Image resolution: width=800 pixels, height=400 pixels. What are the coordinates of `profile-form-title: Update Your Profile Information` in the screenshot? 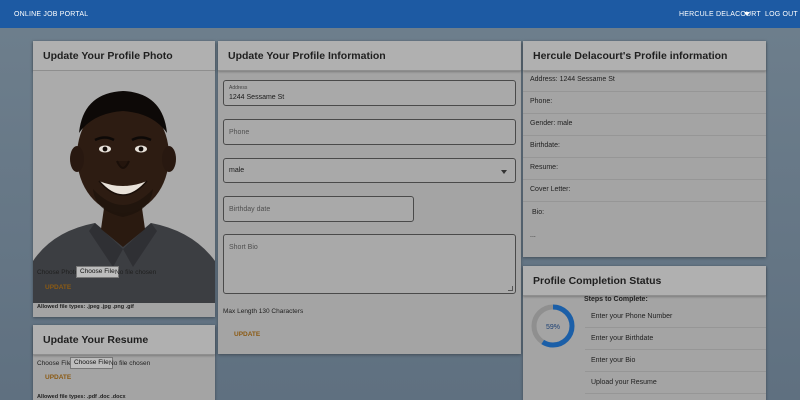 It's located at (307, 56).